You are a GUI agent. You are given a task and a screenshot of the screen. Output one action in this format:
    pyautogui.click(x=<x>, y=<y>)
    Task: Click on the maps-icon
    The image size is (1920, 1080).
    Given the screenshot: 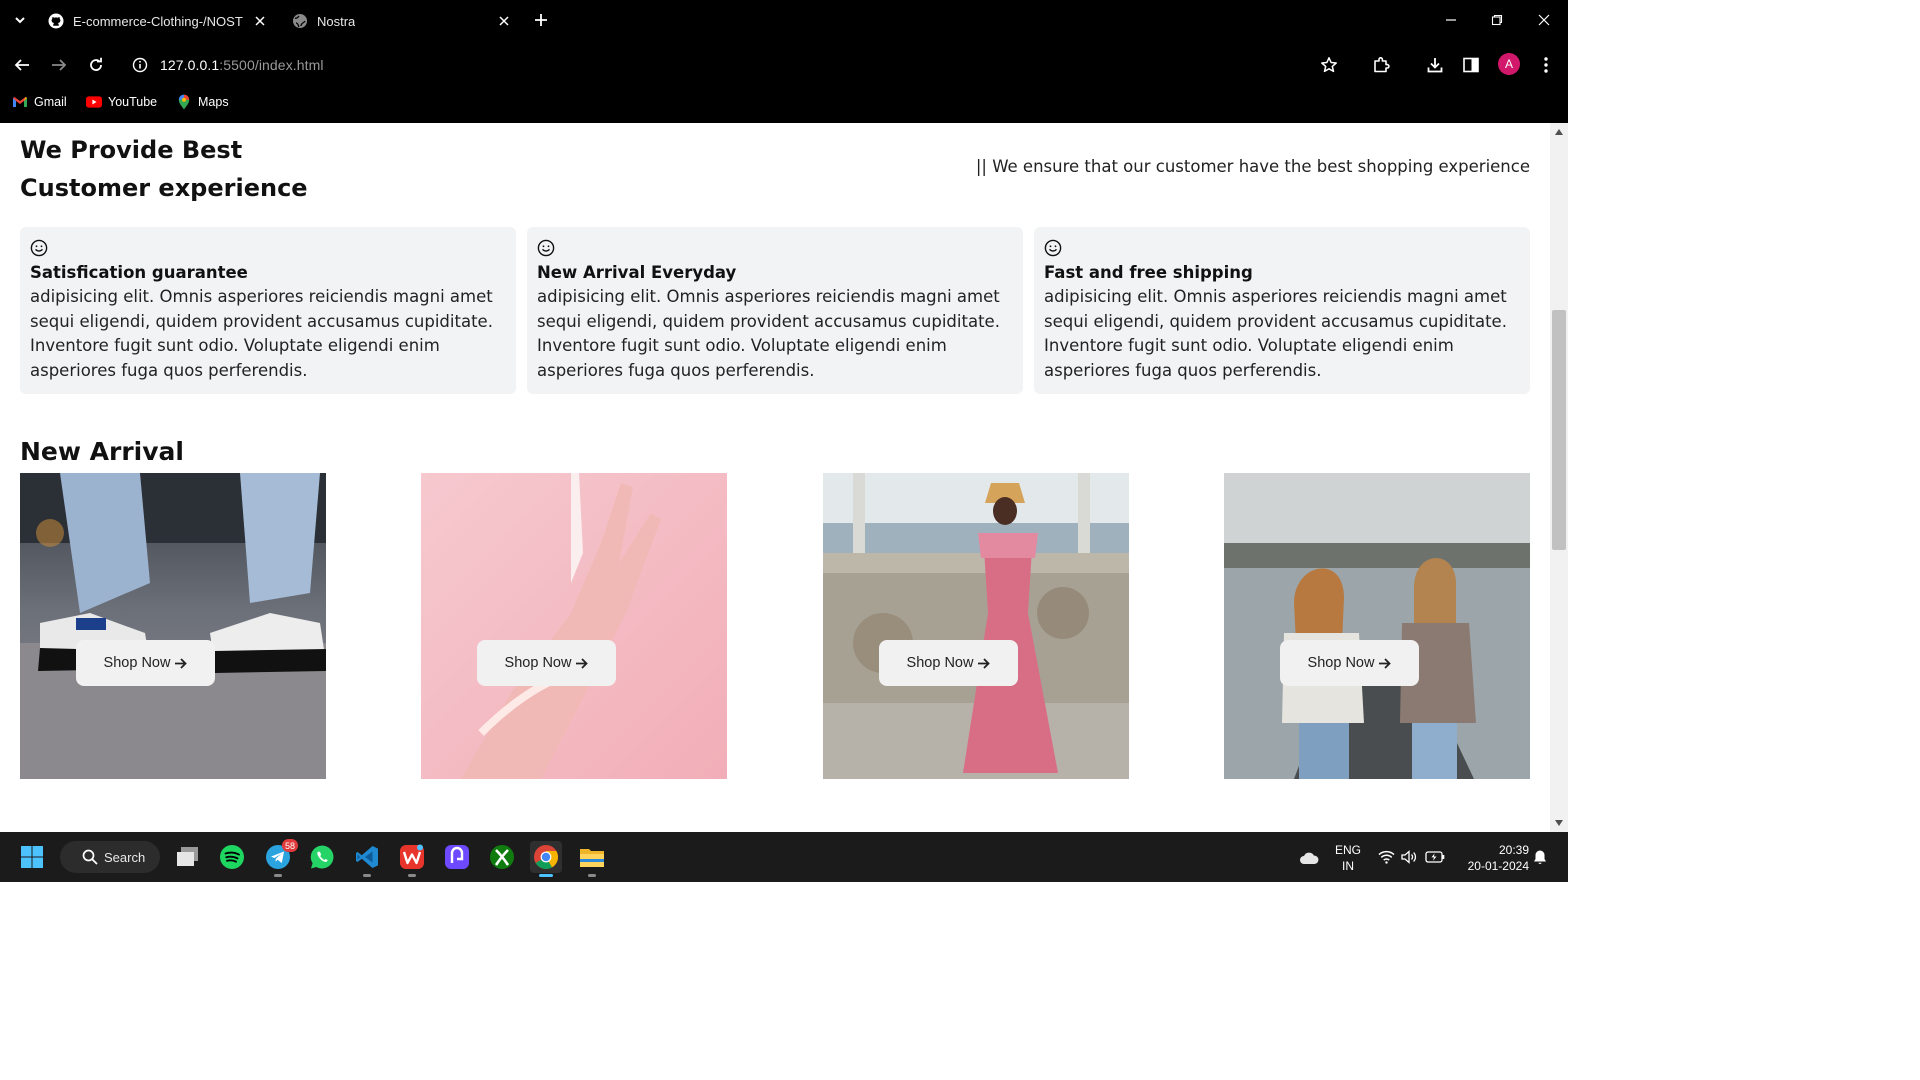 What is the action you would take?
    pyautogui.click(x=184, y=102)
    